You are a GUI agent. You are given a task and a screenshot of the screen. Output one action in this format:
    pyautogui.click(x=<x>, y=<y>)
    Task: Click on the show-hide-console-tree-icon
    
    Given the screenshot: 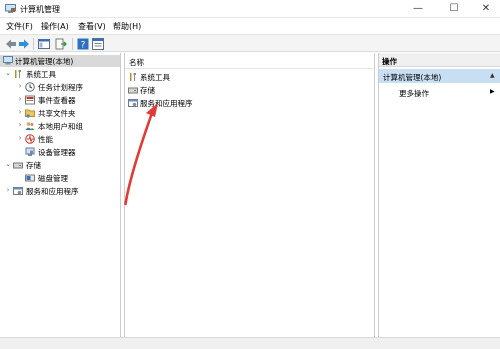 What is the action you would take?
    pyautogui.click(x=44, y=44)
    